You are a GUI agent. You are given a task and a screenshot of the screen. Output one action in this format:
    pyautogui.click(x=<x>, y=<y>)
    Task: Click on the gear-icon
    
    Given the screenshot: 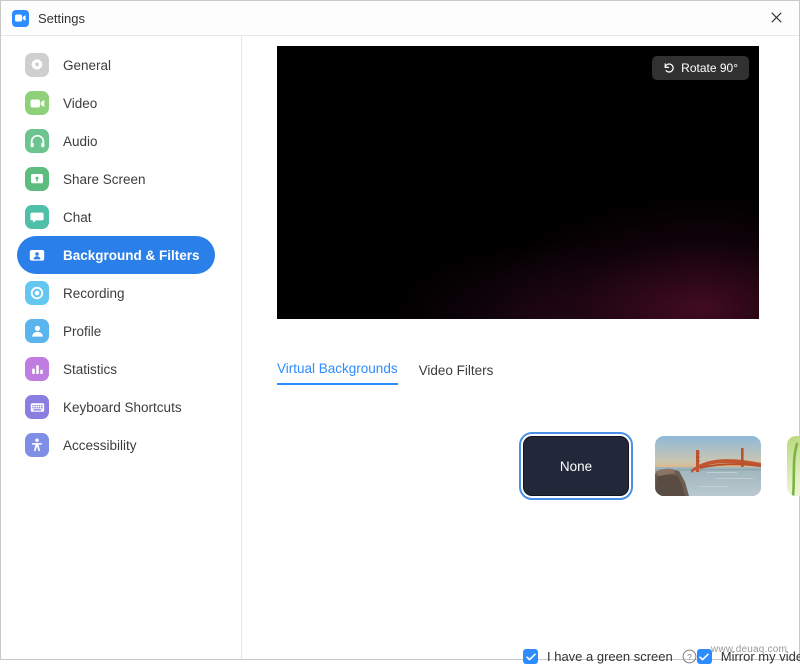 What is the action you would take?
    pyautogui.click(x=37, y=65)
    